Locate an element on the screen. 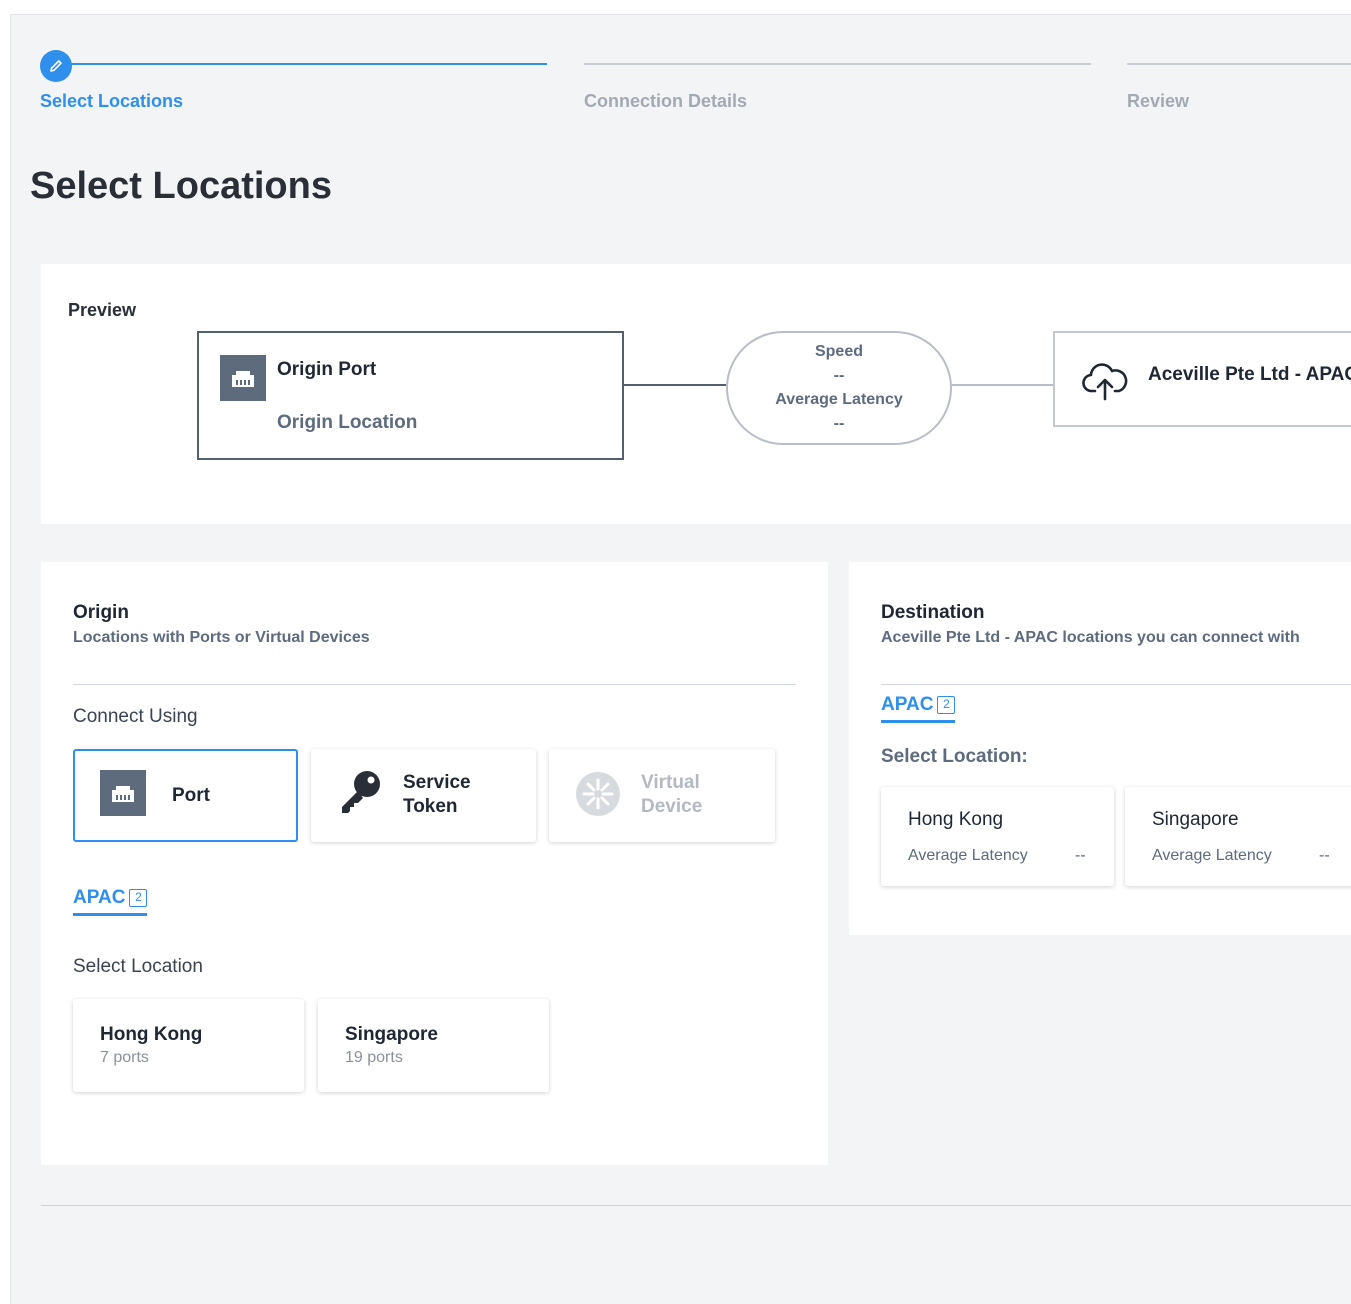 The width and height of the screenshot is (1351, 1304). select-location-label: Select Location is located at coordinates (138, 966).